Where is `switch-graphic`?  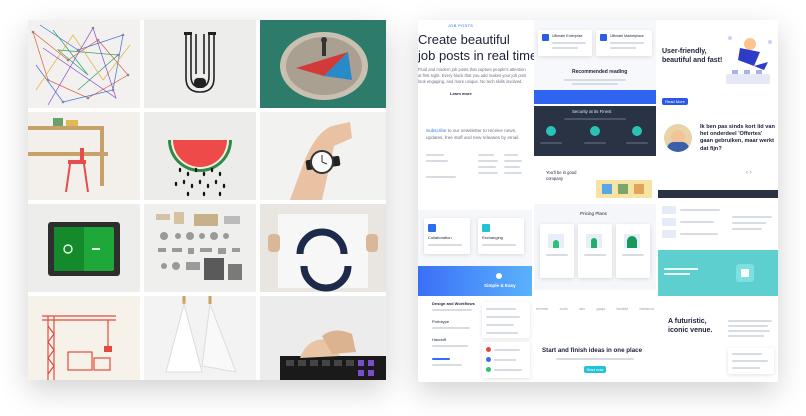
switch-graphic is located at coordinates (84, 249).